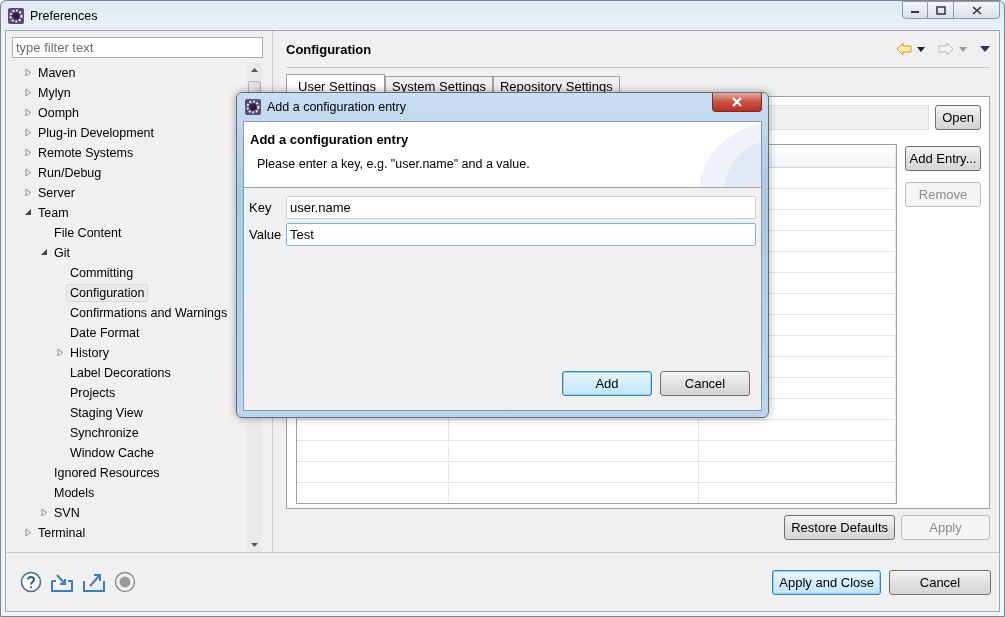  I want to click on input-field: user.name, so click(521, 207).